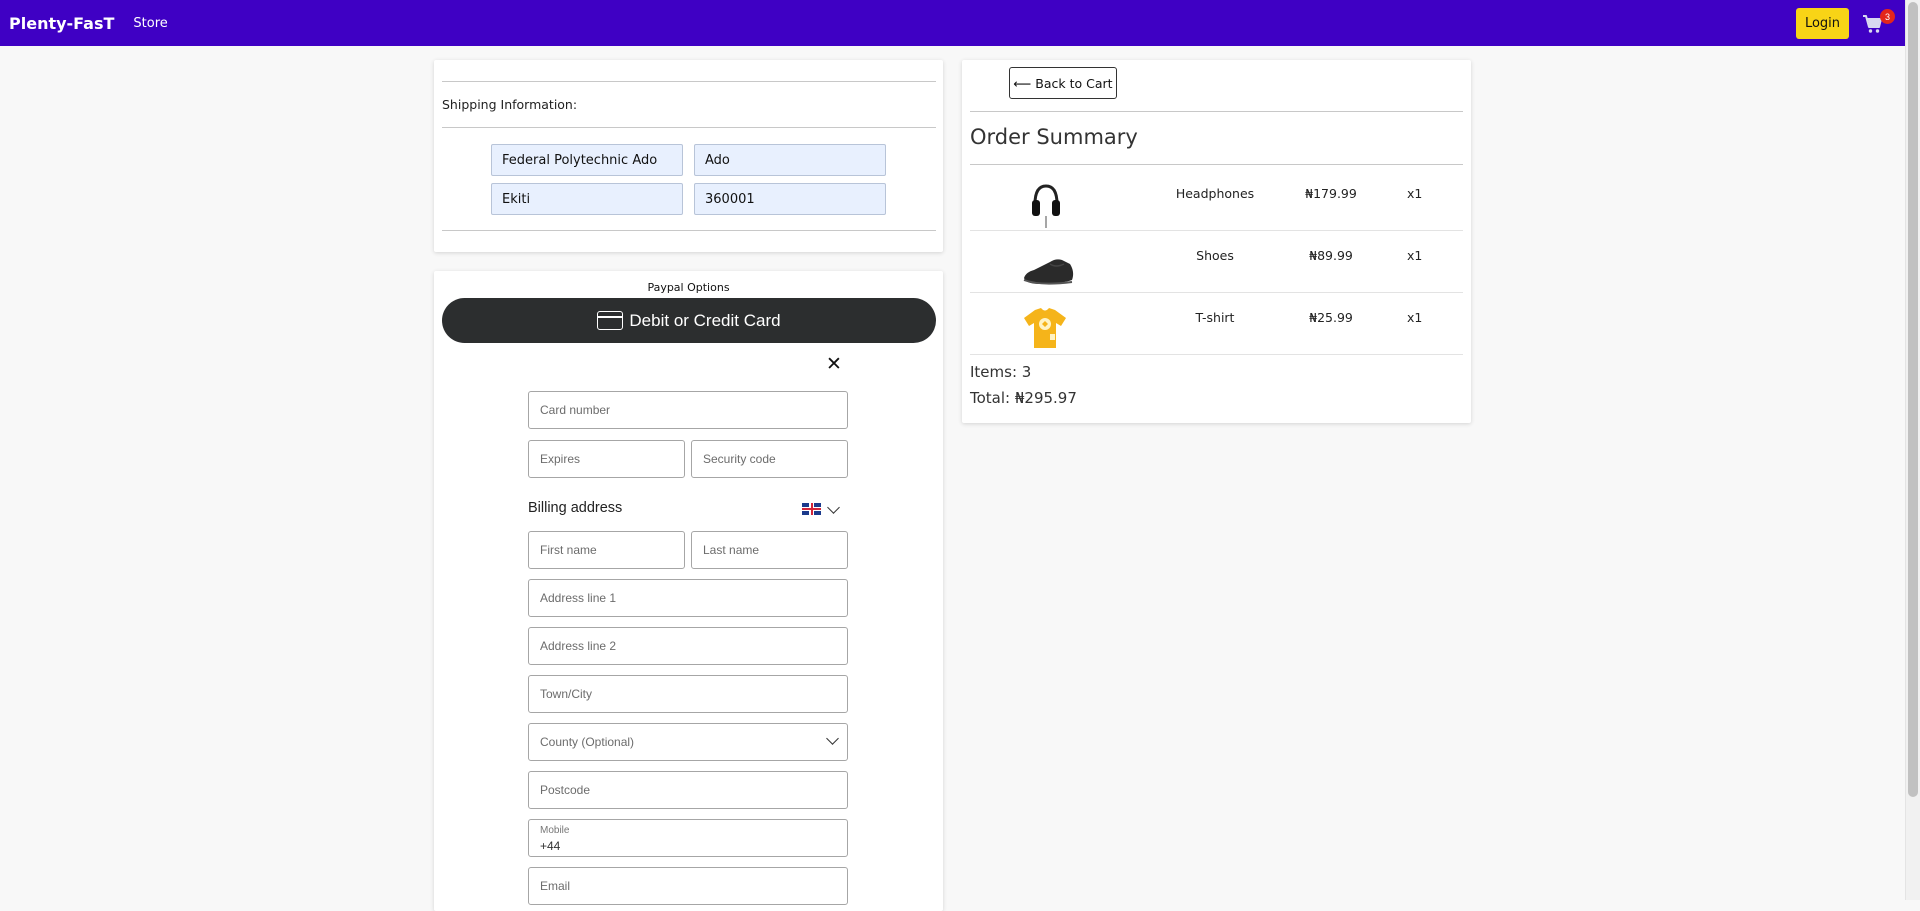 Image resolution: width=1920 pixels, height=911 pixels. I want to click on mobile-label: Mobile, so click(555, 830).